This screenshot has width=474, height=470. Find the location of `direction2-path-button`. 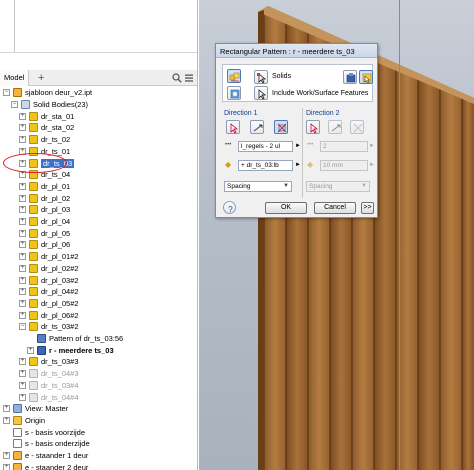

direction2-path-button is located at coordinates (313, 127).